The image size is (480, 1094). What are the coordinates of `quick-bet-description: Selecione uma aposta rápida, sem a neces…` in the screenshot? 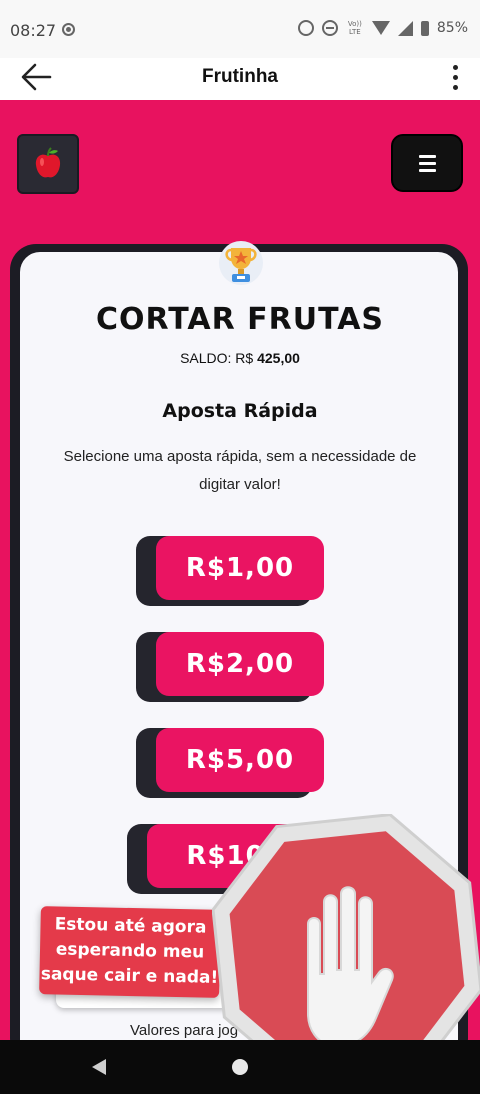 It's located at (240, 470).